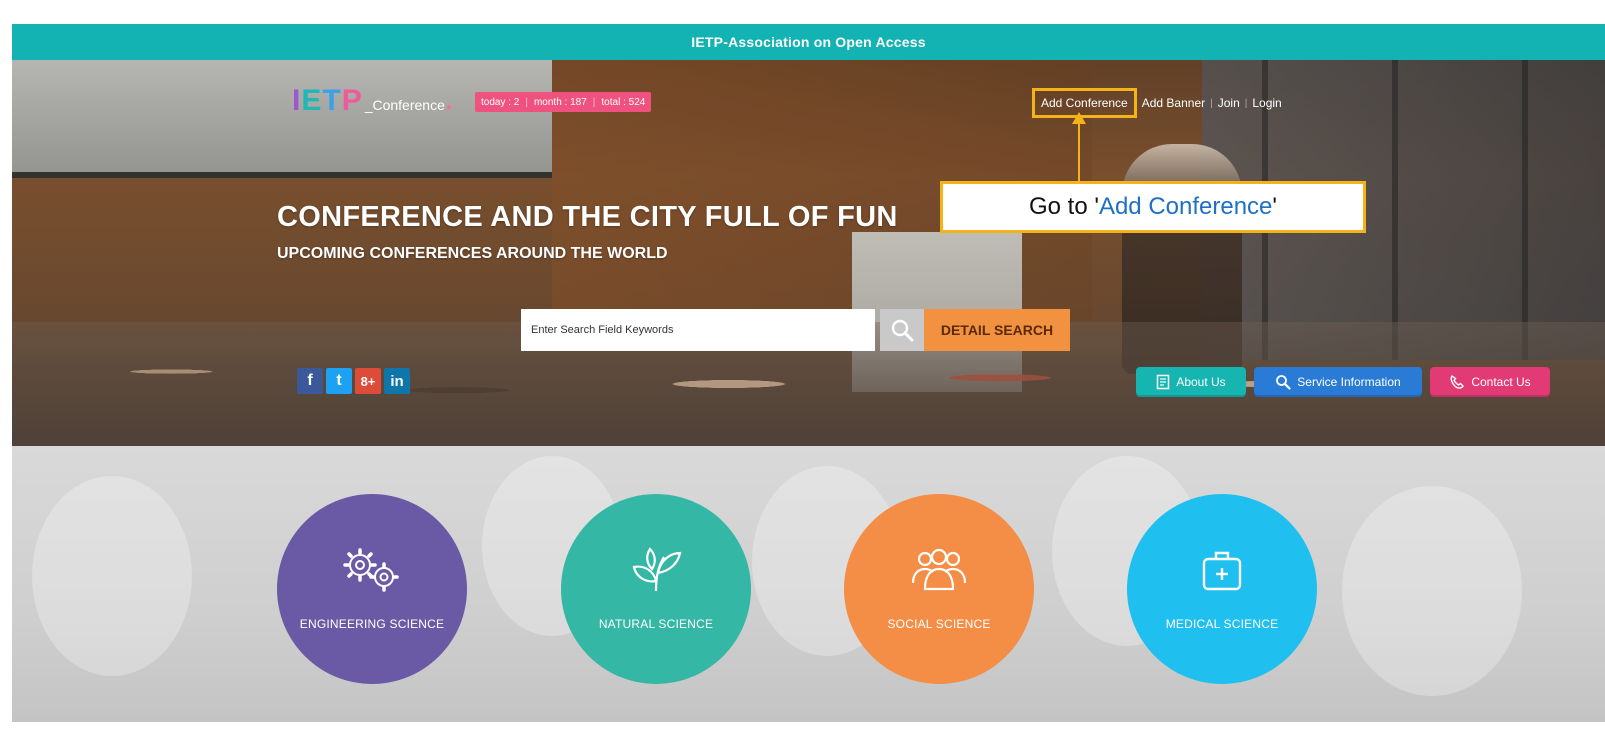 This screenshot has width=1605, height=746. I want to click on service-information-label: Service Information, so click(1349, 382).